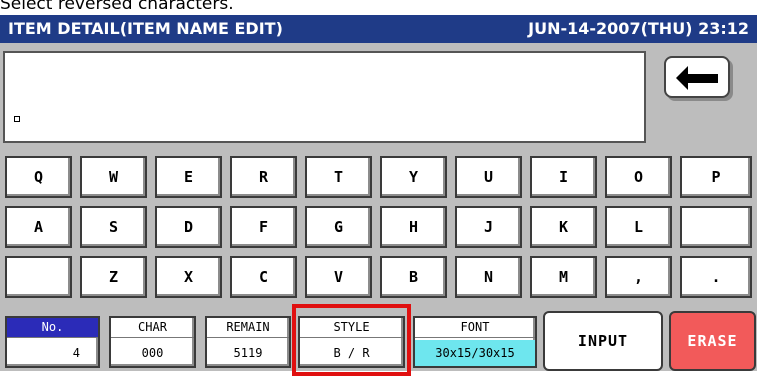 This screenshot has width=757, height=376. What do you see at coordinates (413, 227) in the screenshot?
I see `key-h: H` at bounding box center [413, 227].